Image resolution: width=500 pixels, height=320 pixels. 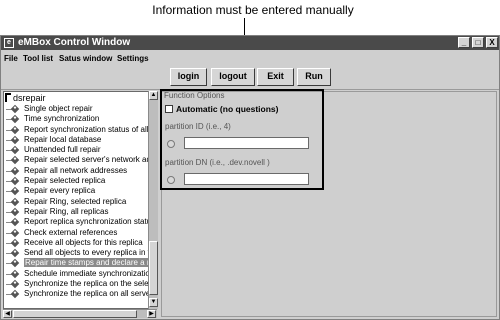 I want to click on tree-item-label: Report replica synchronization status, so click(x=90, y=222).